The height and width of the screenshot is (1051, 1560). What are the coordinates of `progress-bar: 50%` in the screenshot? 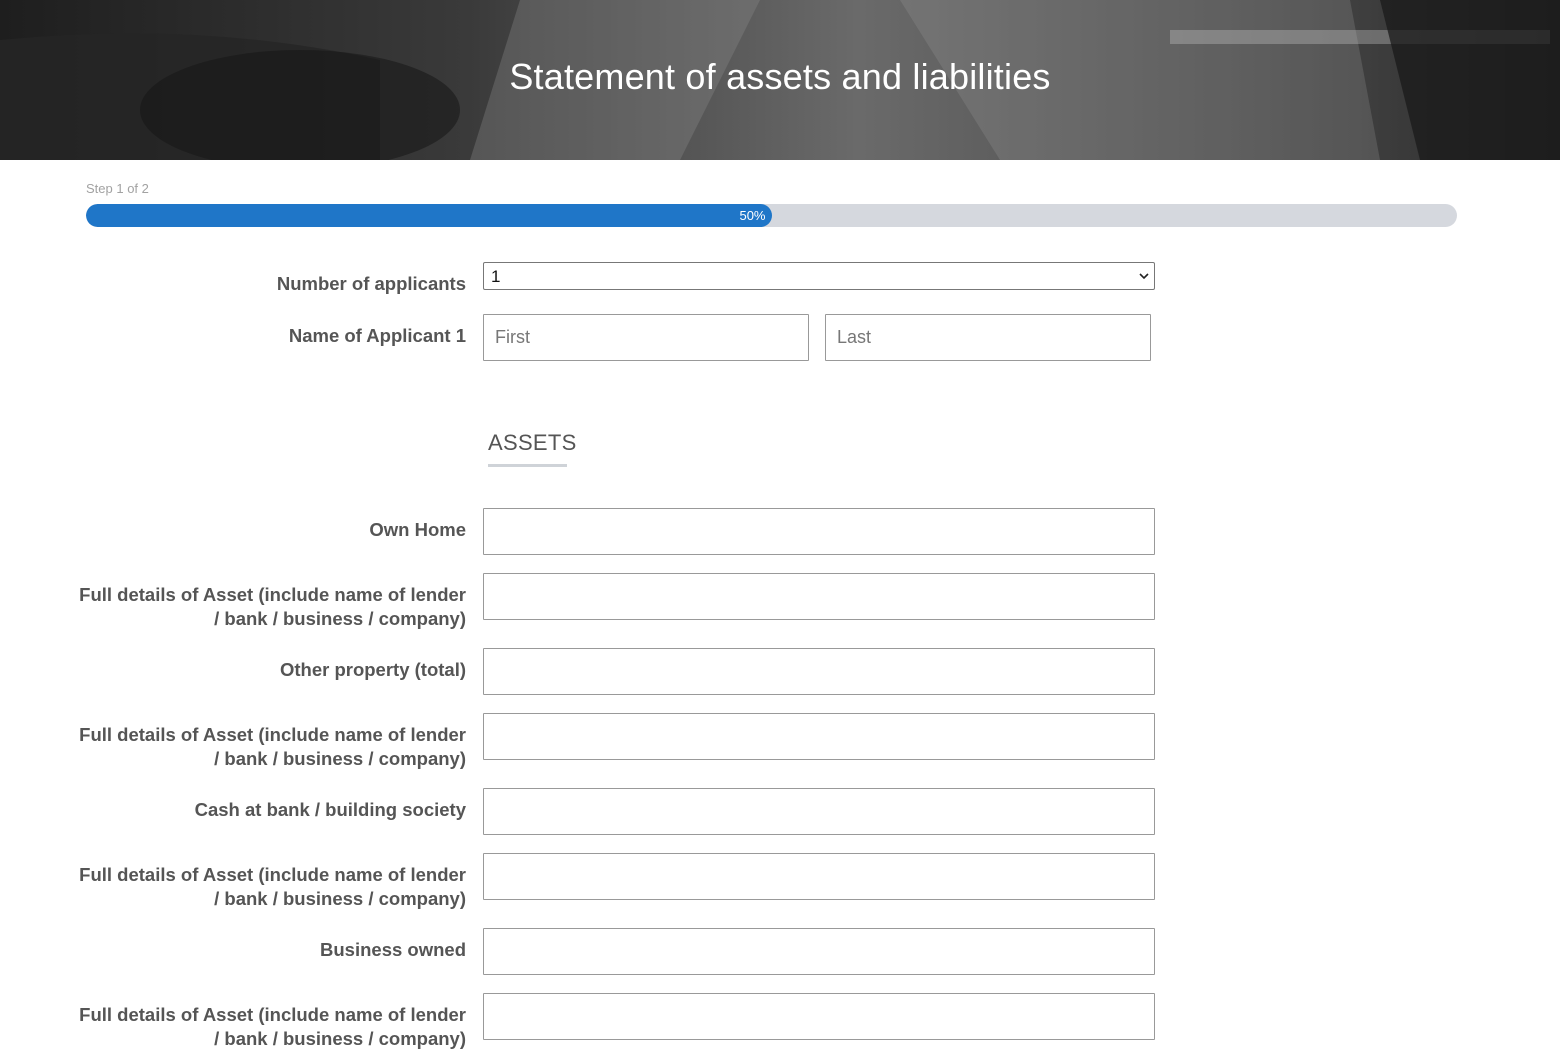 It's located at (771, 215).